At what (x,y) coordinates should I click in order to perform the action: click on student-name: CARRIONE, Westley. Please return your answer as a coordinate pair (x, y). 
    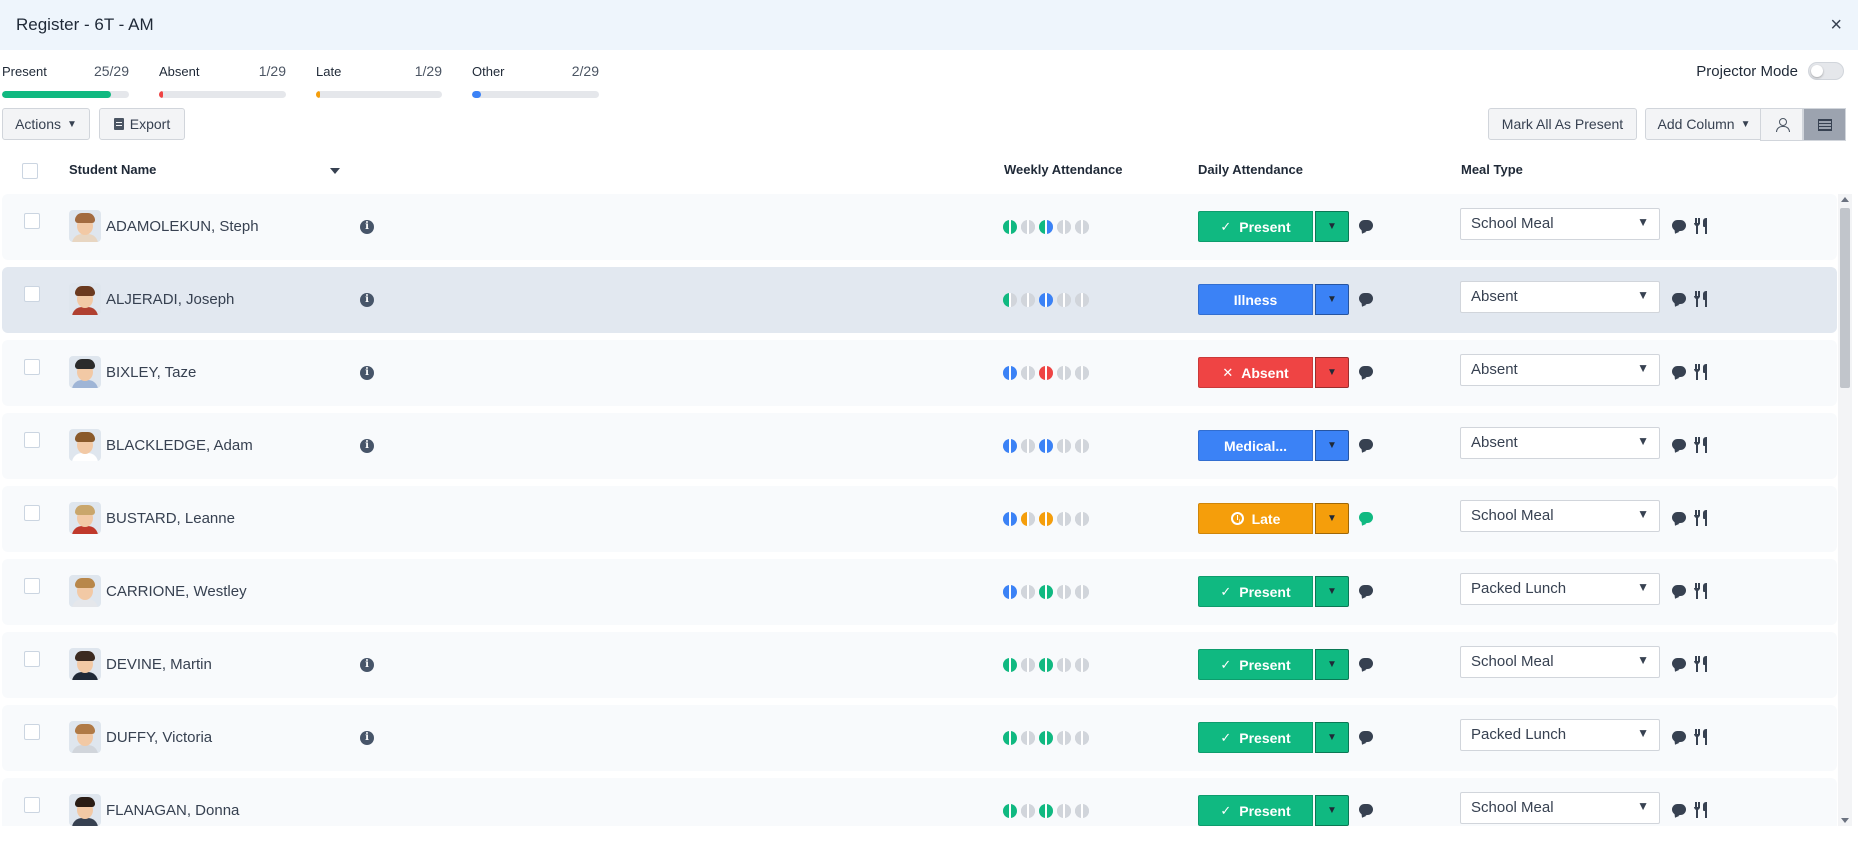
    Looking at the image, I should click on (176, 591).